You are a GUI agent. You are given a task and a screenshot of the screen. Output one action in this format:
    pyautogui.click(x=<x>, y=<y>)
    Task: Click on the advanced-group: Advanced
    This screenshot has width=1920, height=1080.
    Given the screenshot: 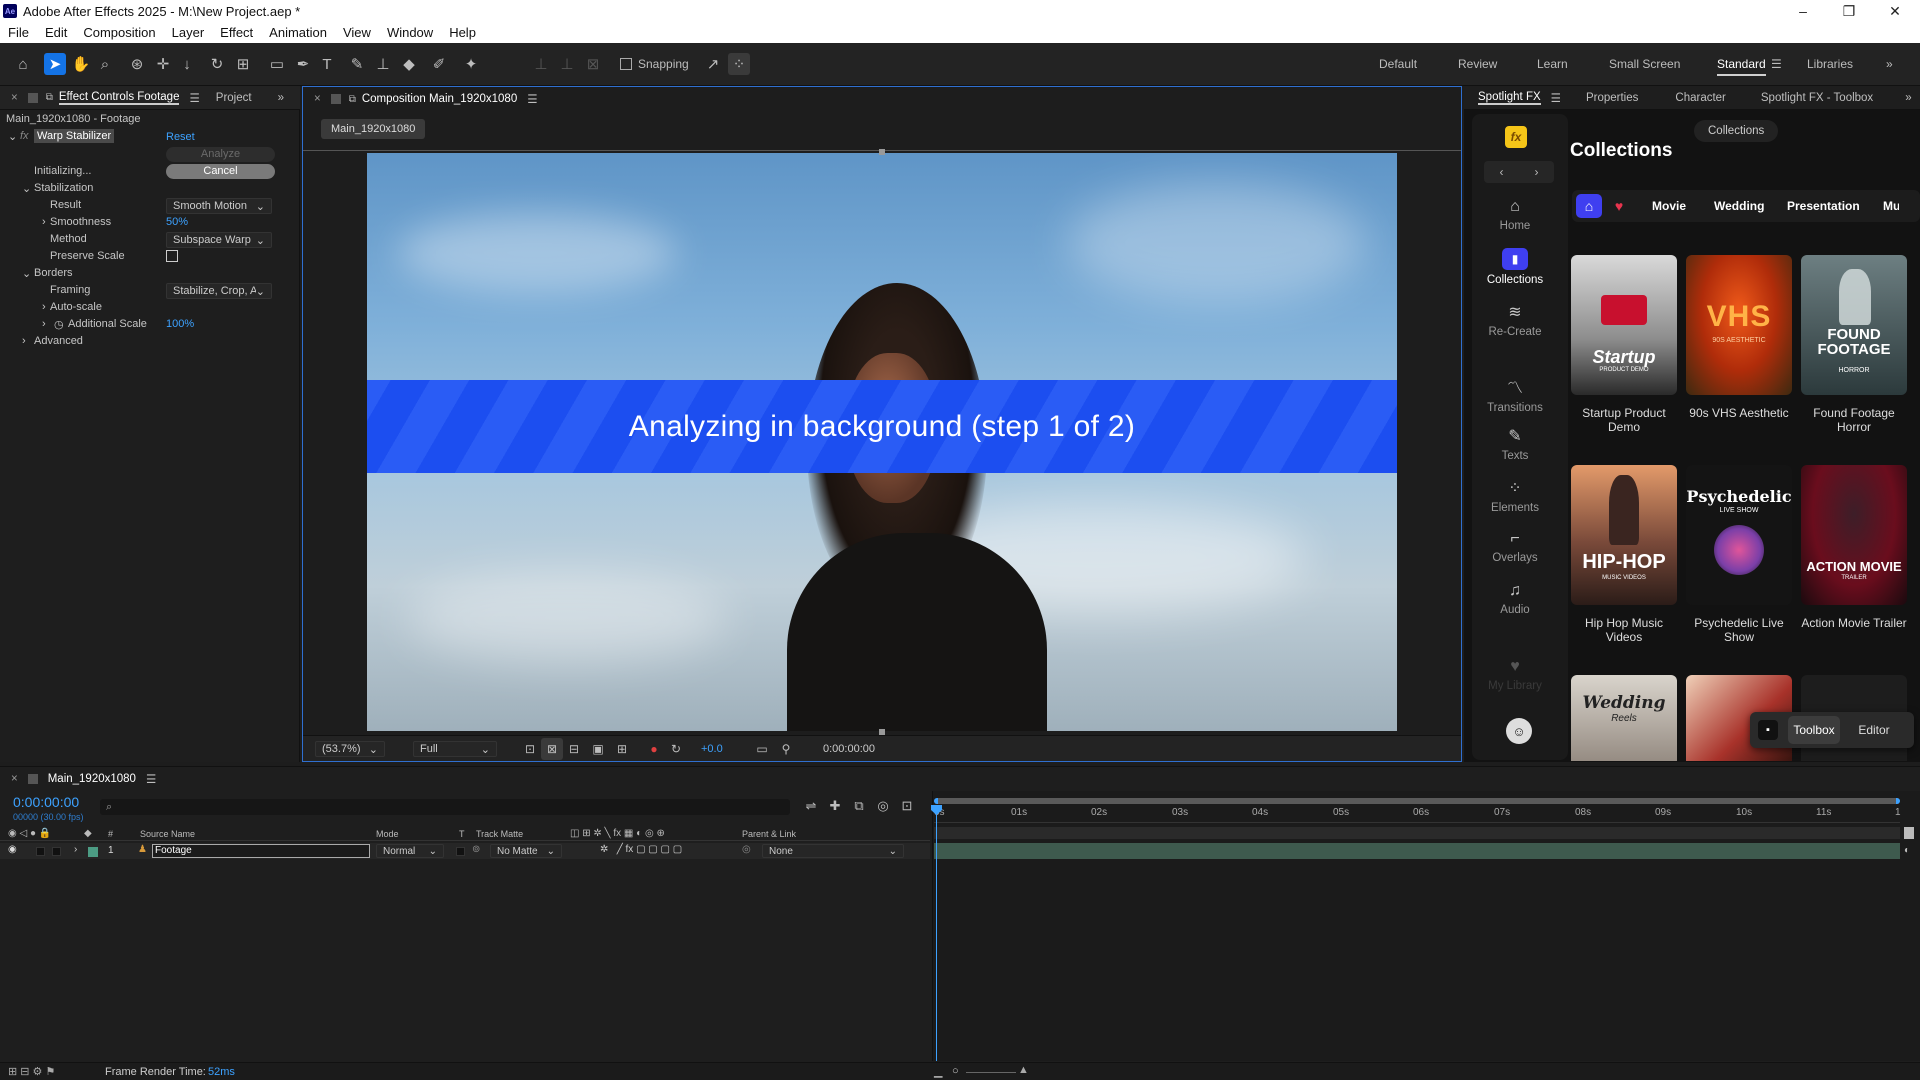 What is the action you would take?
    pyautogui.click(x=58, y=341)
    